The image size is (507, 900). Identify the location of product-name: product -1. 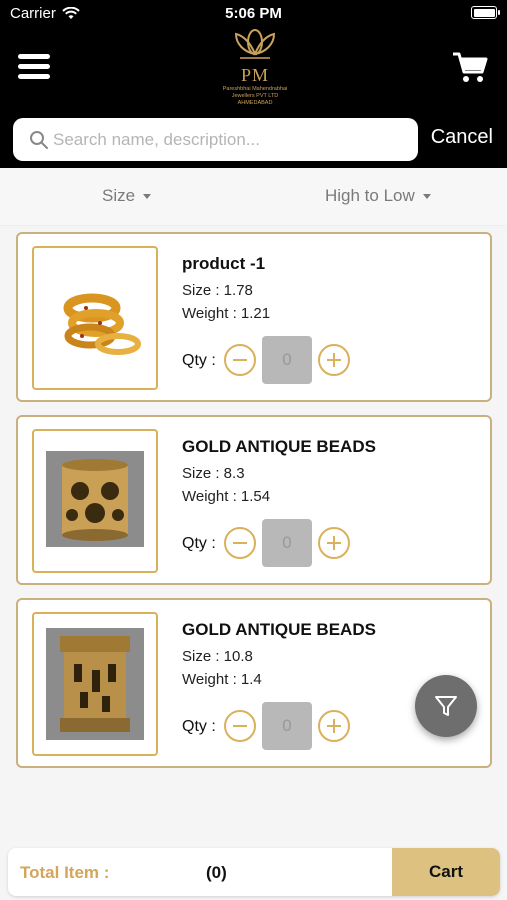
(224, 263).